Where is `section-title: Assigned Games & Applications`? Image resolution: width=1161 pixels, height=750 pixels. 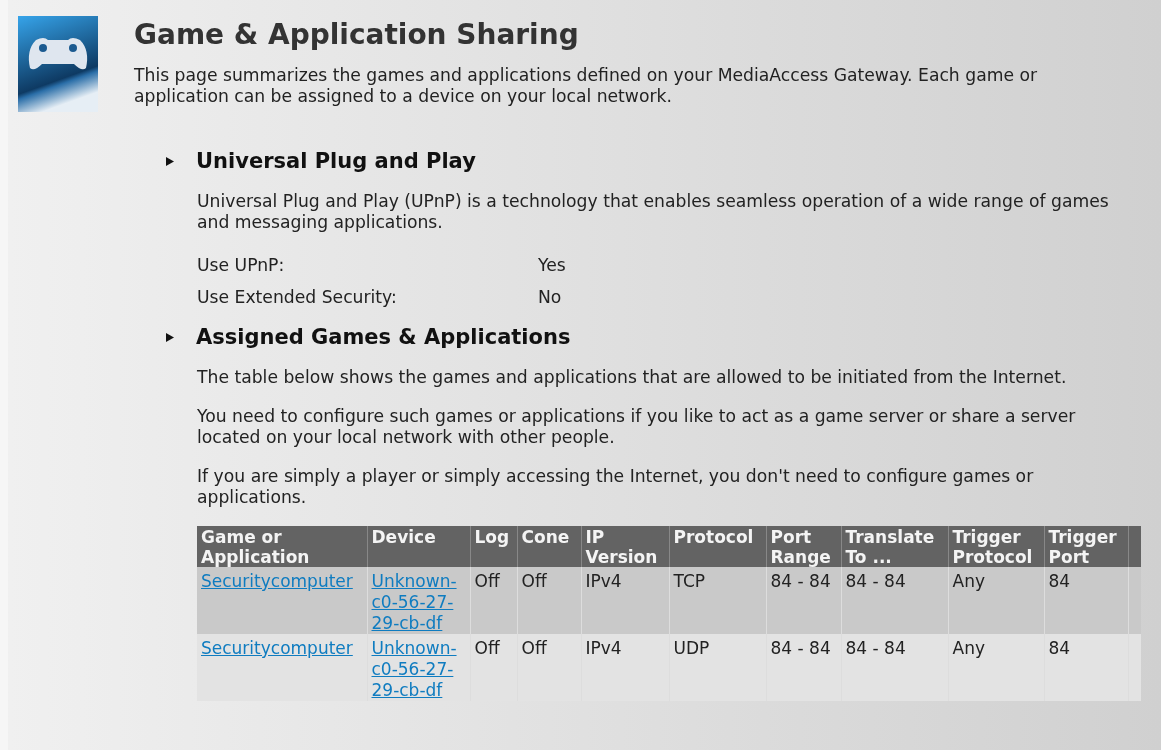
section-title: Assigned Games & Applications is located at coordinates (383, 337).